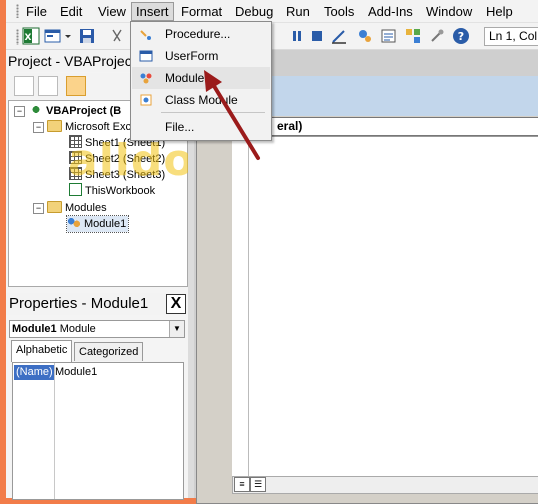 The image size is (538, 504). Describe the element at coordinates (389, 36) in the screenshot. I see `properties-window-icon` at that location.